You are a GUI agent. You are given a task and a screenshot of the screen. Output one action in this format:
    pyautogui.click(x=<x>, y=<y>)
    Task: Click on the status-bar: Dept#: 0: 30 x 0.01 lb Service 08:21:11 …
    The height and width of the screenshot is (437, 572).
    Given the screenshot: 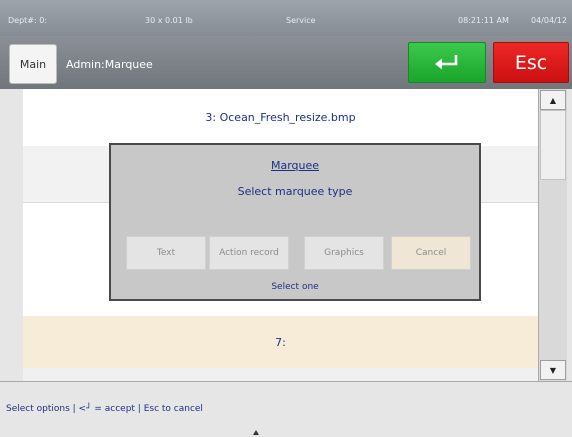 What is the action you would take?
    pyautogui.click(x=286, y=18)
    